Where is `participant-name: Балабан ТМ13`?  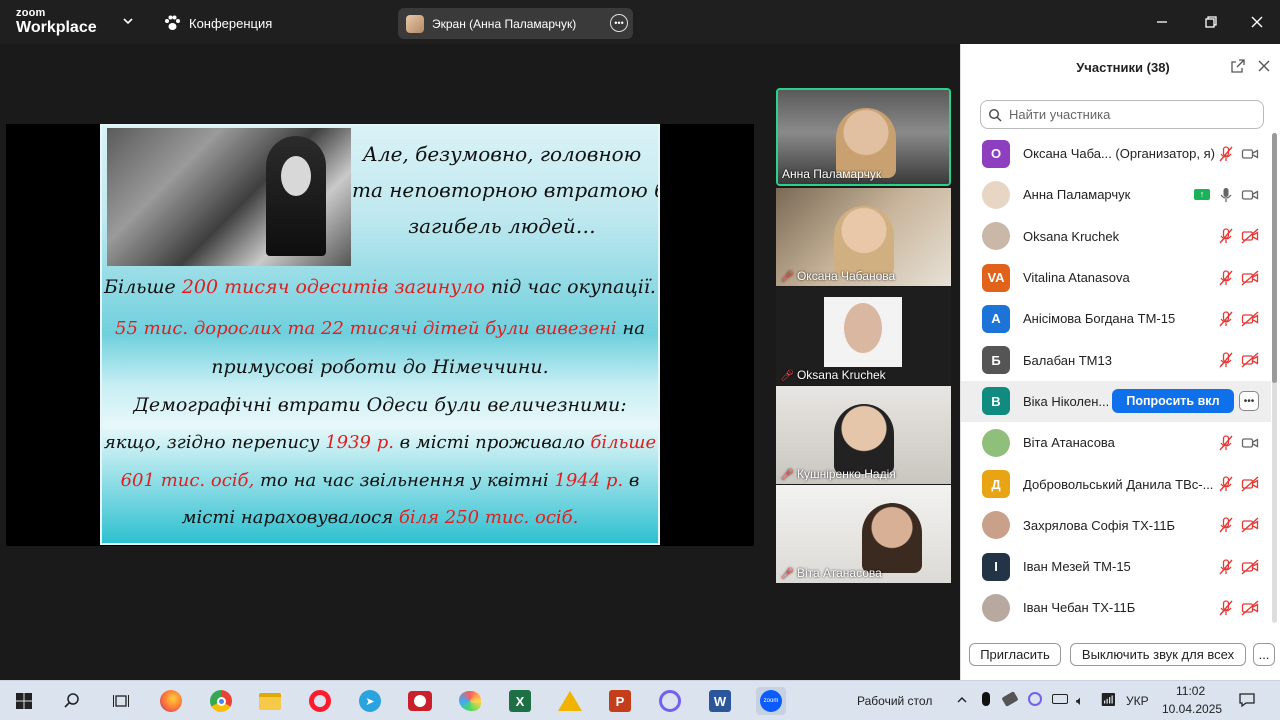 participant-name: Балабан ТМ13 is located at coordinates (1067, 360).